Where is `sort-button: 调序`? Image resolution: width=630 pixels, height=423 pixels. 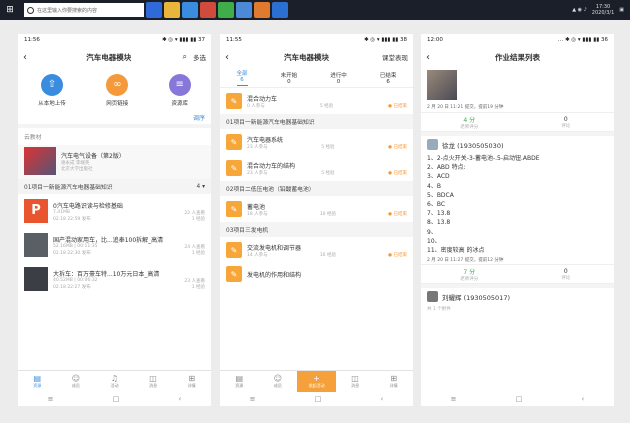
sort-button: 调序 is located at coordinates (114, 116).